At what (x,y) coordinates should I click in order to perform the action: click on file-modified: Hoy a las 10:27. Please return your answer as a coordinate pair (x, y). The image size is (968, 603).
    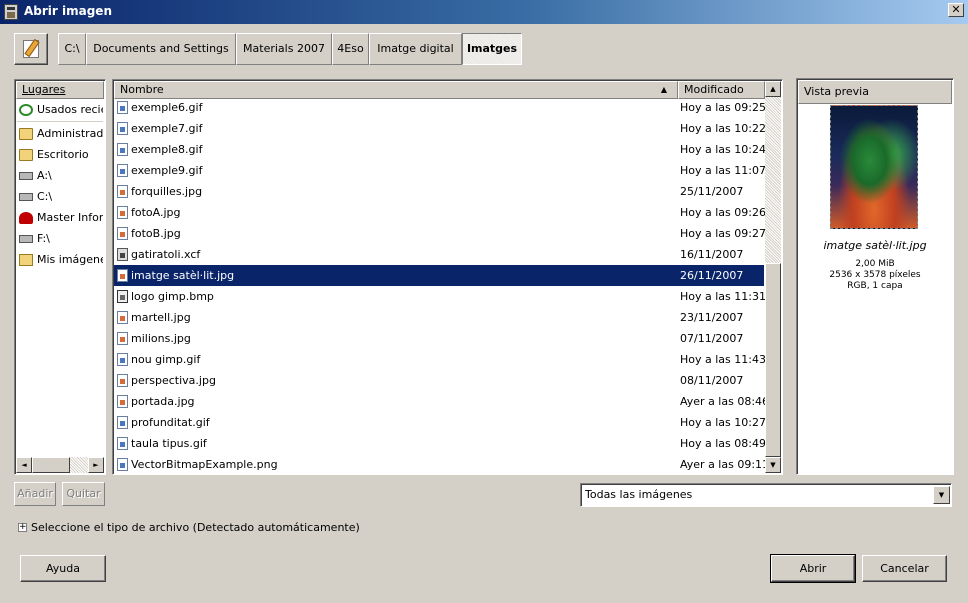
    Looking at the image, I should click on (723, 422).